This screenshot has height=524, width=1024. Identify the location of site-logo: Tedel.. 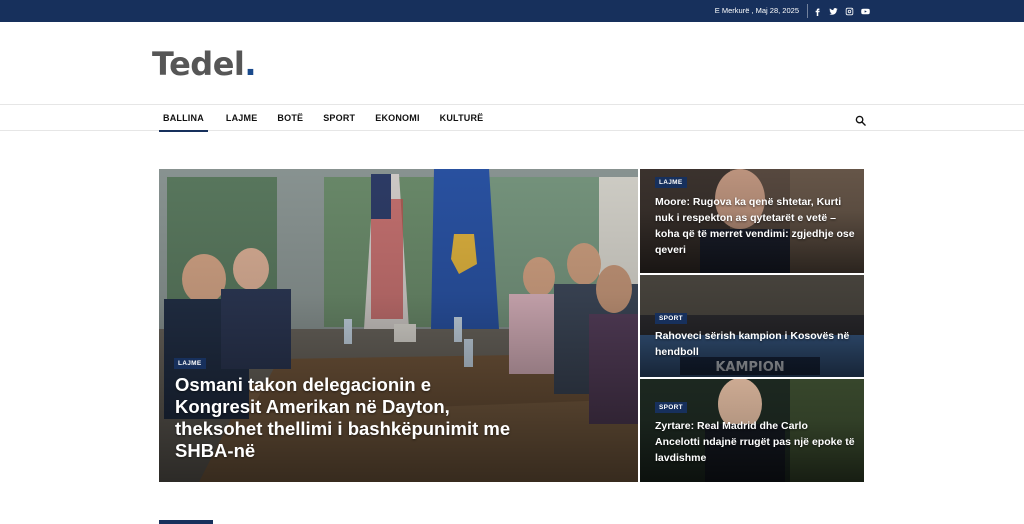
(204, 64).